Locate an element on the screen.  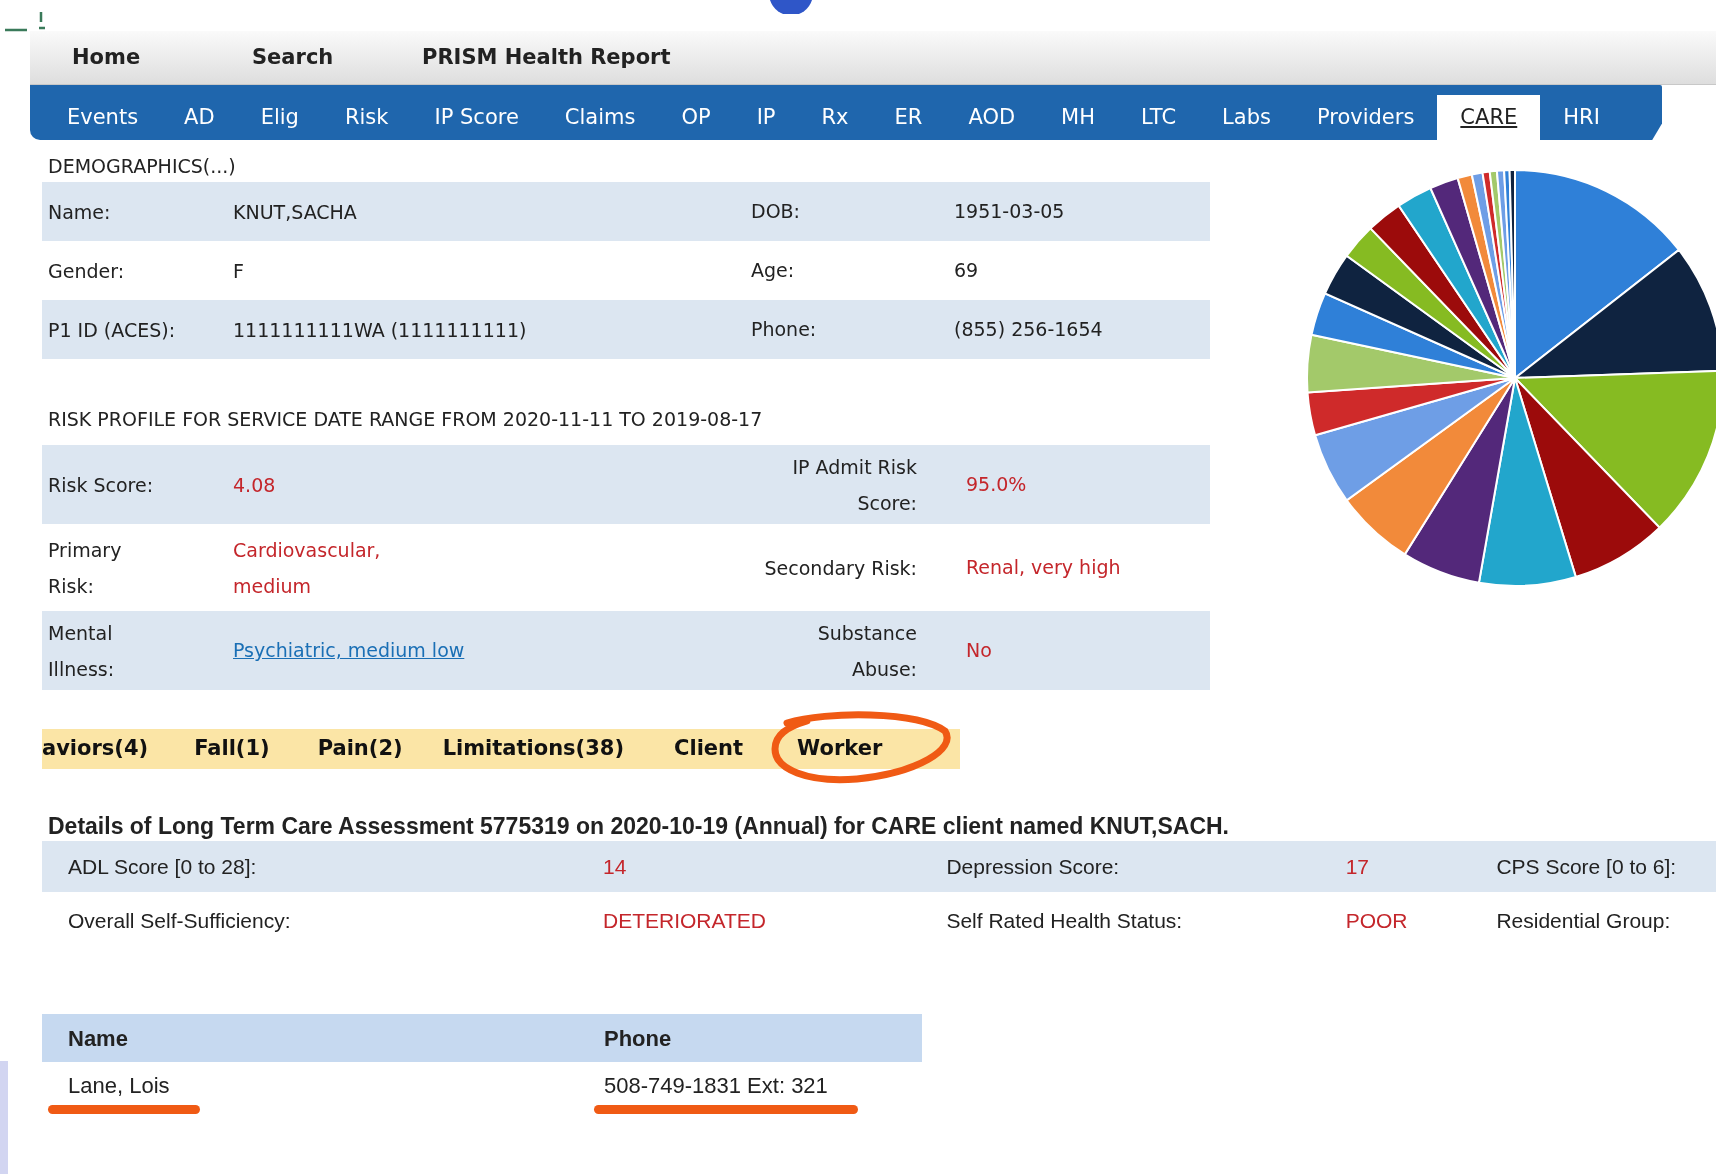
field-label: DOB: is located at coordinates (776, 212).